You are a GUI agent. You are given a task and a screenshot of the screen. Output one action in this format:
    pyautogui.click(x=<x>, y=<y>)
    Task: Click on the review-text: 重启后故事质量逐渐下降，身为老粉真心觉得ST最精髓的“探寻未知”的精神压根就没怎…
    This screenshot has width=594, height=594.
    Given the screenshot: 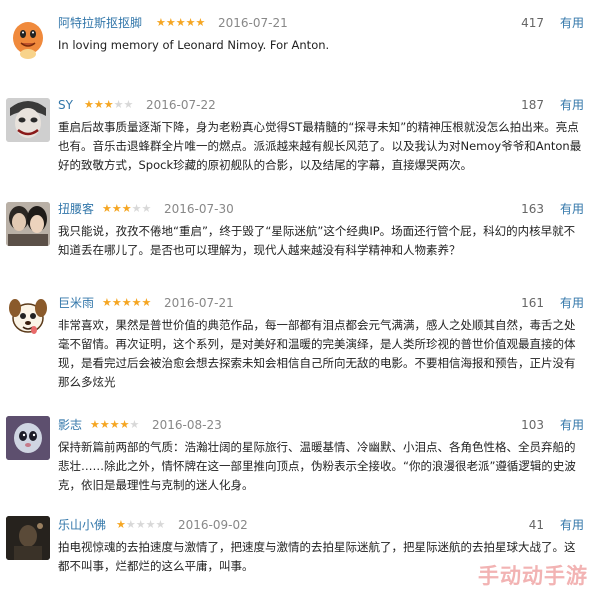 What is the action you would take?
    pyautogui.click(x=320, y=146)
    